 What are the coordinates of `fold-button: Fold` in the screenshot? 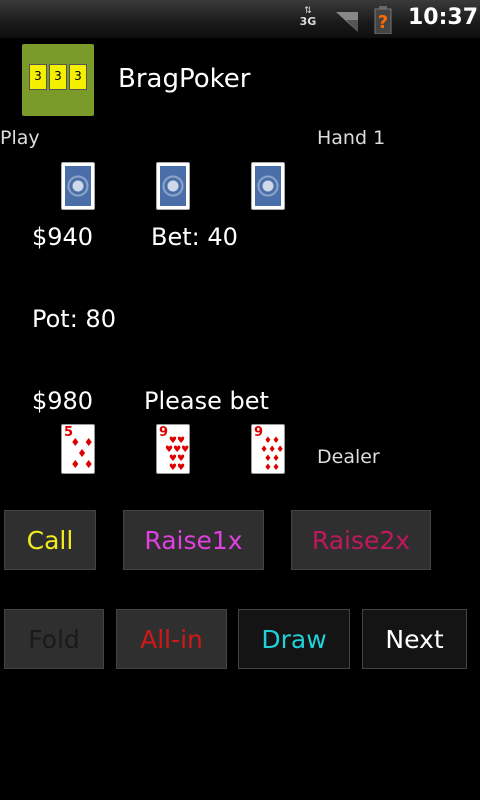 It's located at (54, 639).